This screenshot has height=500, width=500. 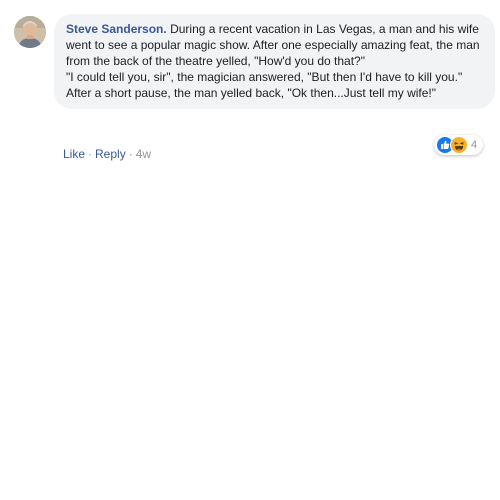 I want to click on avatar, so click(x=30, y=32).